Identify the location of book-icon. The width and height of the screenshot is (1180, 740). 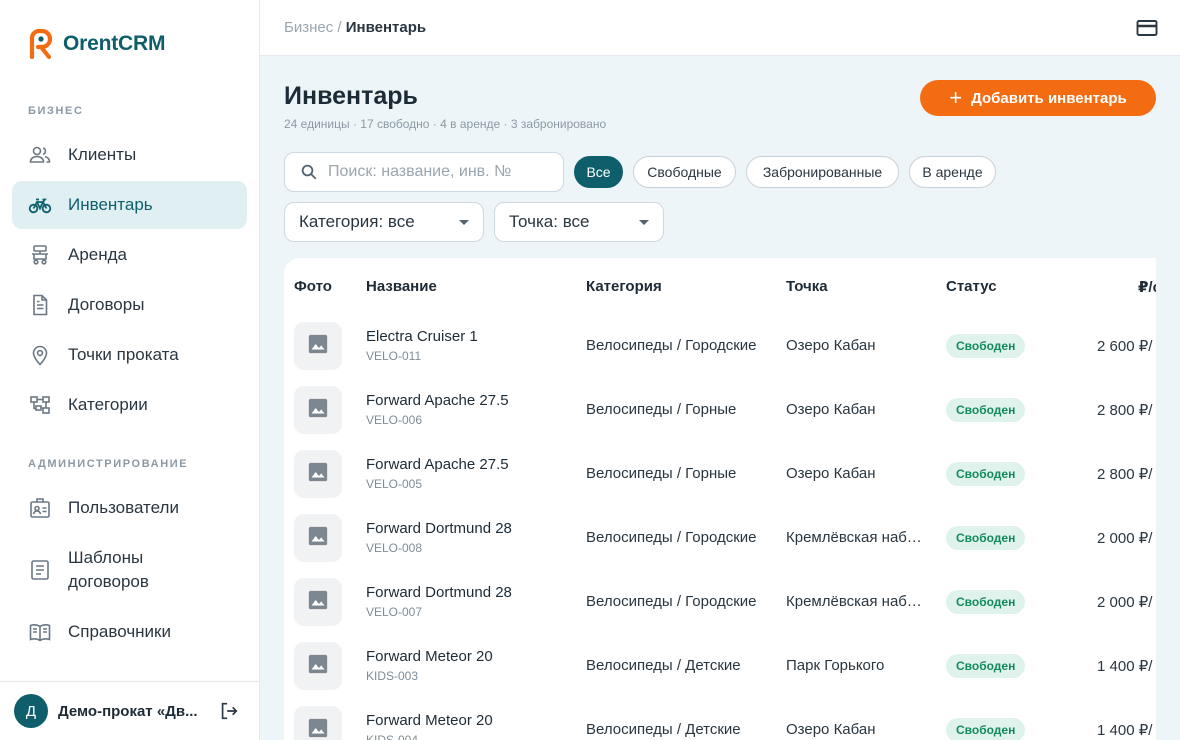
(40, 632).